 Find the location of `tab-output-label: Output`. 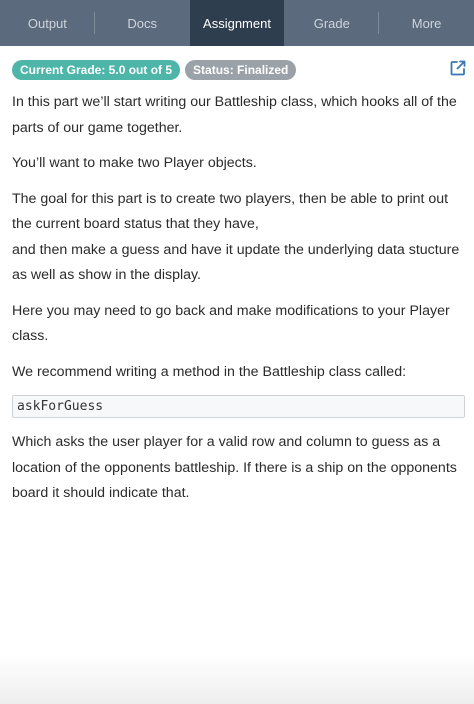

tab-output-label: Output is located at coordinates (47, 23).